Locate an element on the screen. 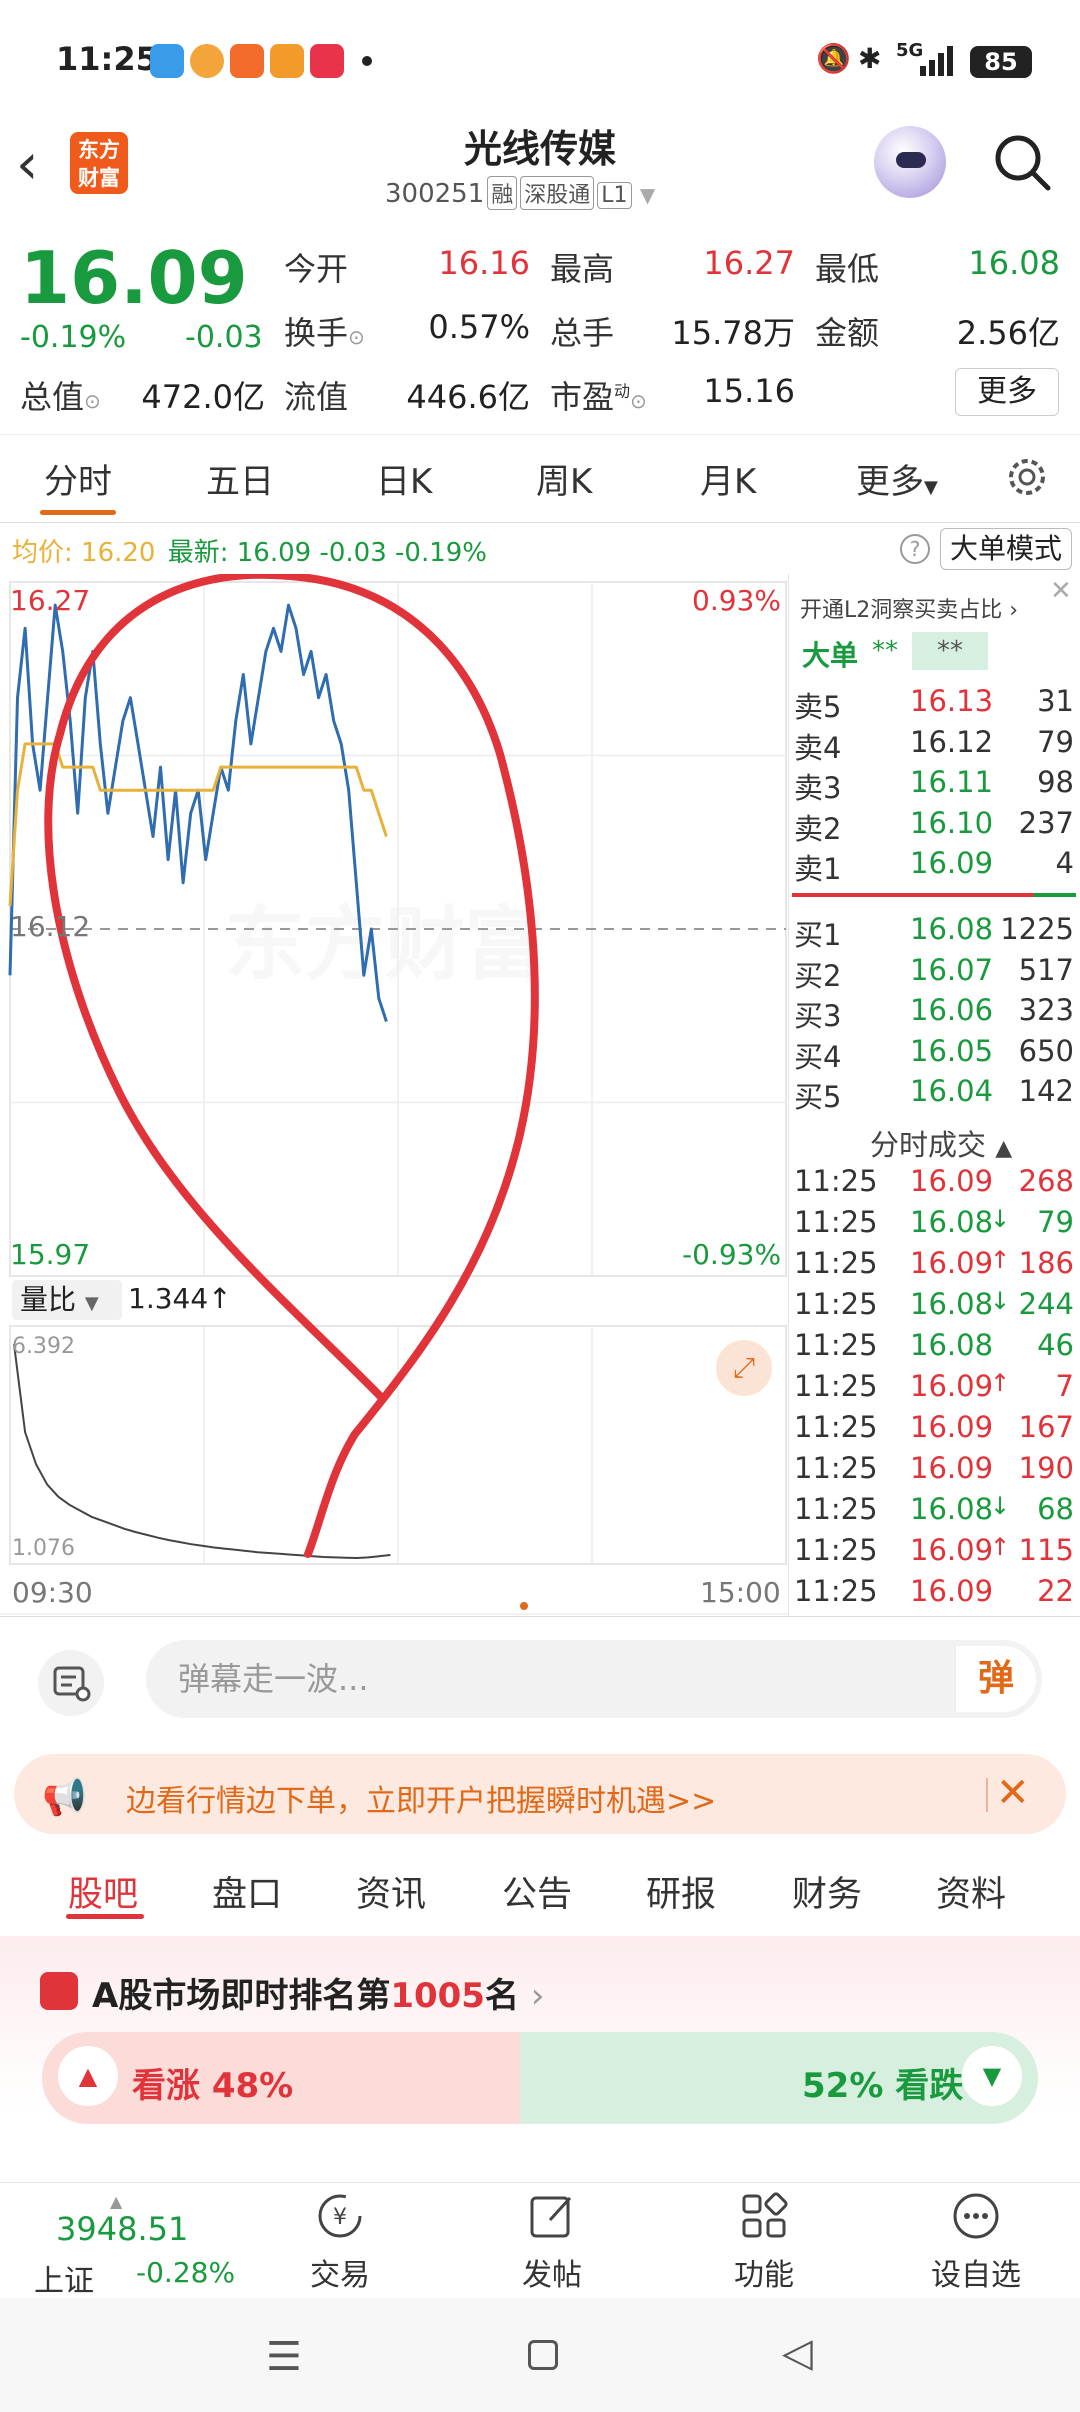 Image resolution: width=1080 pixels, height=2412 pixels. quote-value-high: 16.27 is located at coordinates (749, 263).